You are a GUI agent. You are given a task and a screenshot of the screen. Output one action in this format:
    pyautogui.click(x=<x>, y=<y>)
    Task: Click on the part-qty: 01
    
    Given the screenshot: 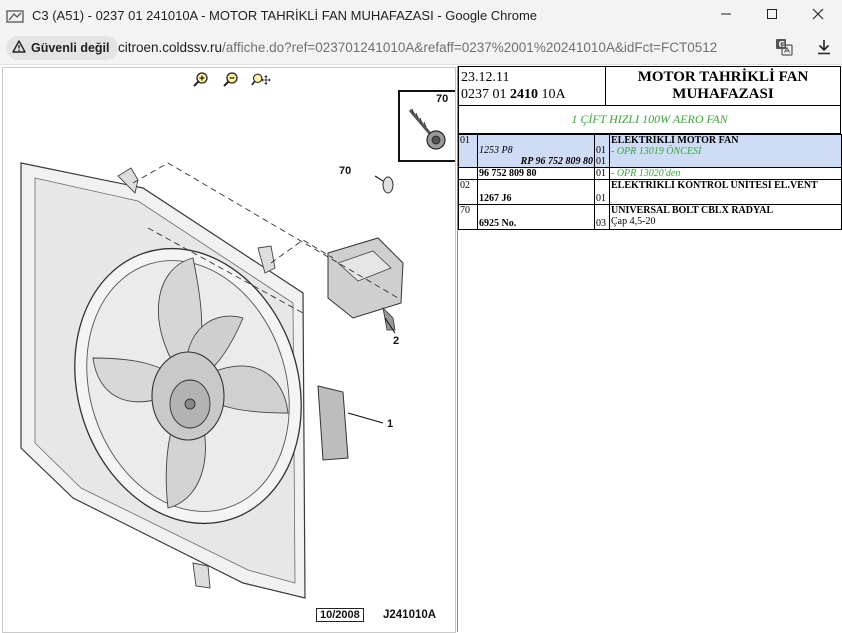 What is the action you would take?
    pyautogui.click(x=602, y=192)
    